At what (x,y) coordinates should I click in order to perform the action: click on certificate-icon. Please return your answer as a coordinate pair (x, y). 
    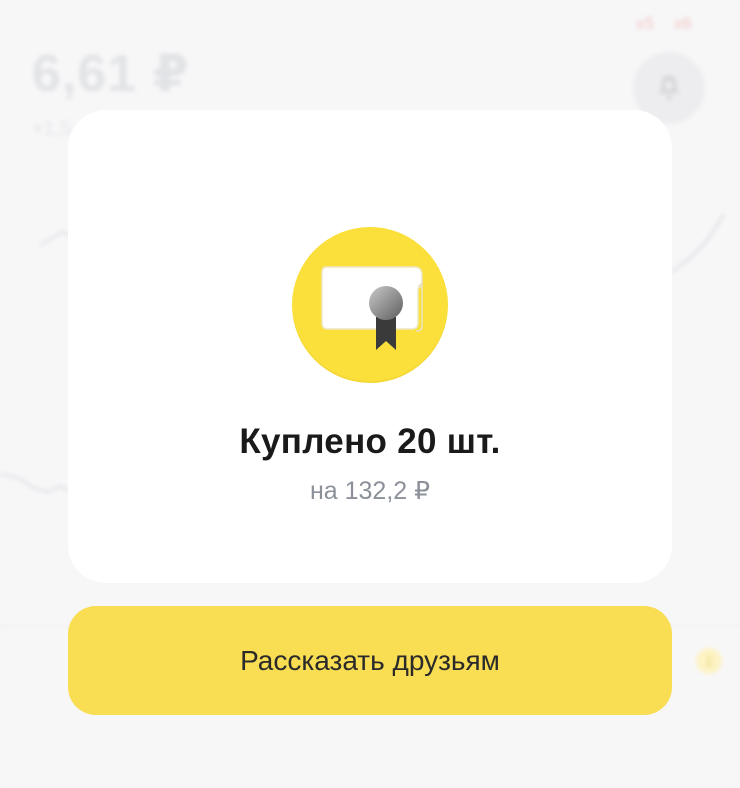
    Looking at the image, I should click on (372, 308).